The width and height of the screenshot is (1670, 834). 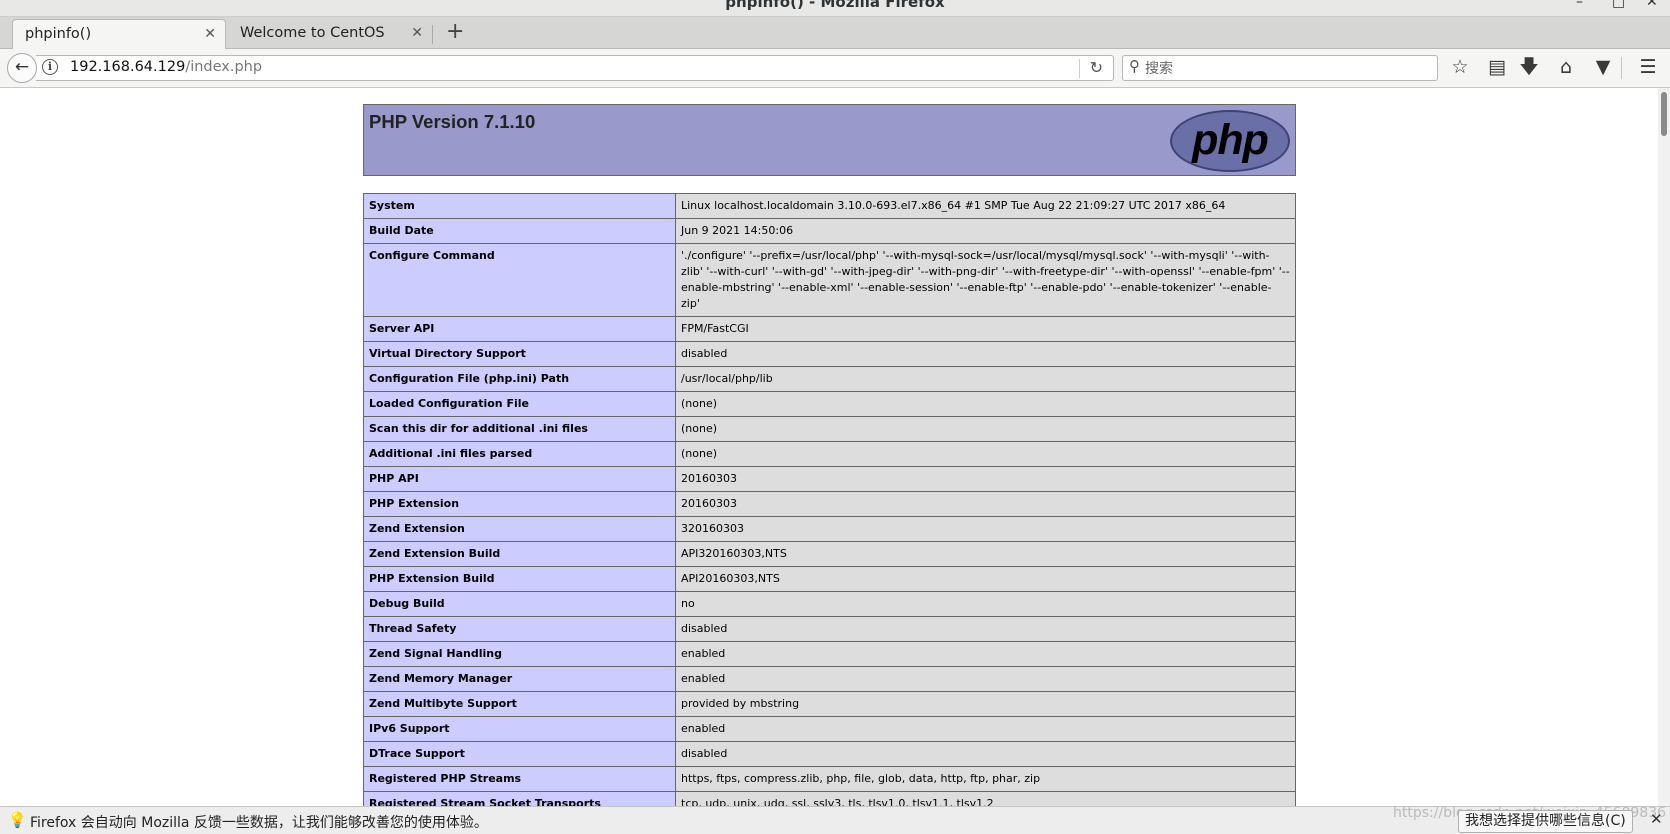 I want to click on window-titlebar: phpinfo() - Mozilla Firefox – □ ✕, so click(x=835, y=8).